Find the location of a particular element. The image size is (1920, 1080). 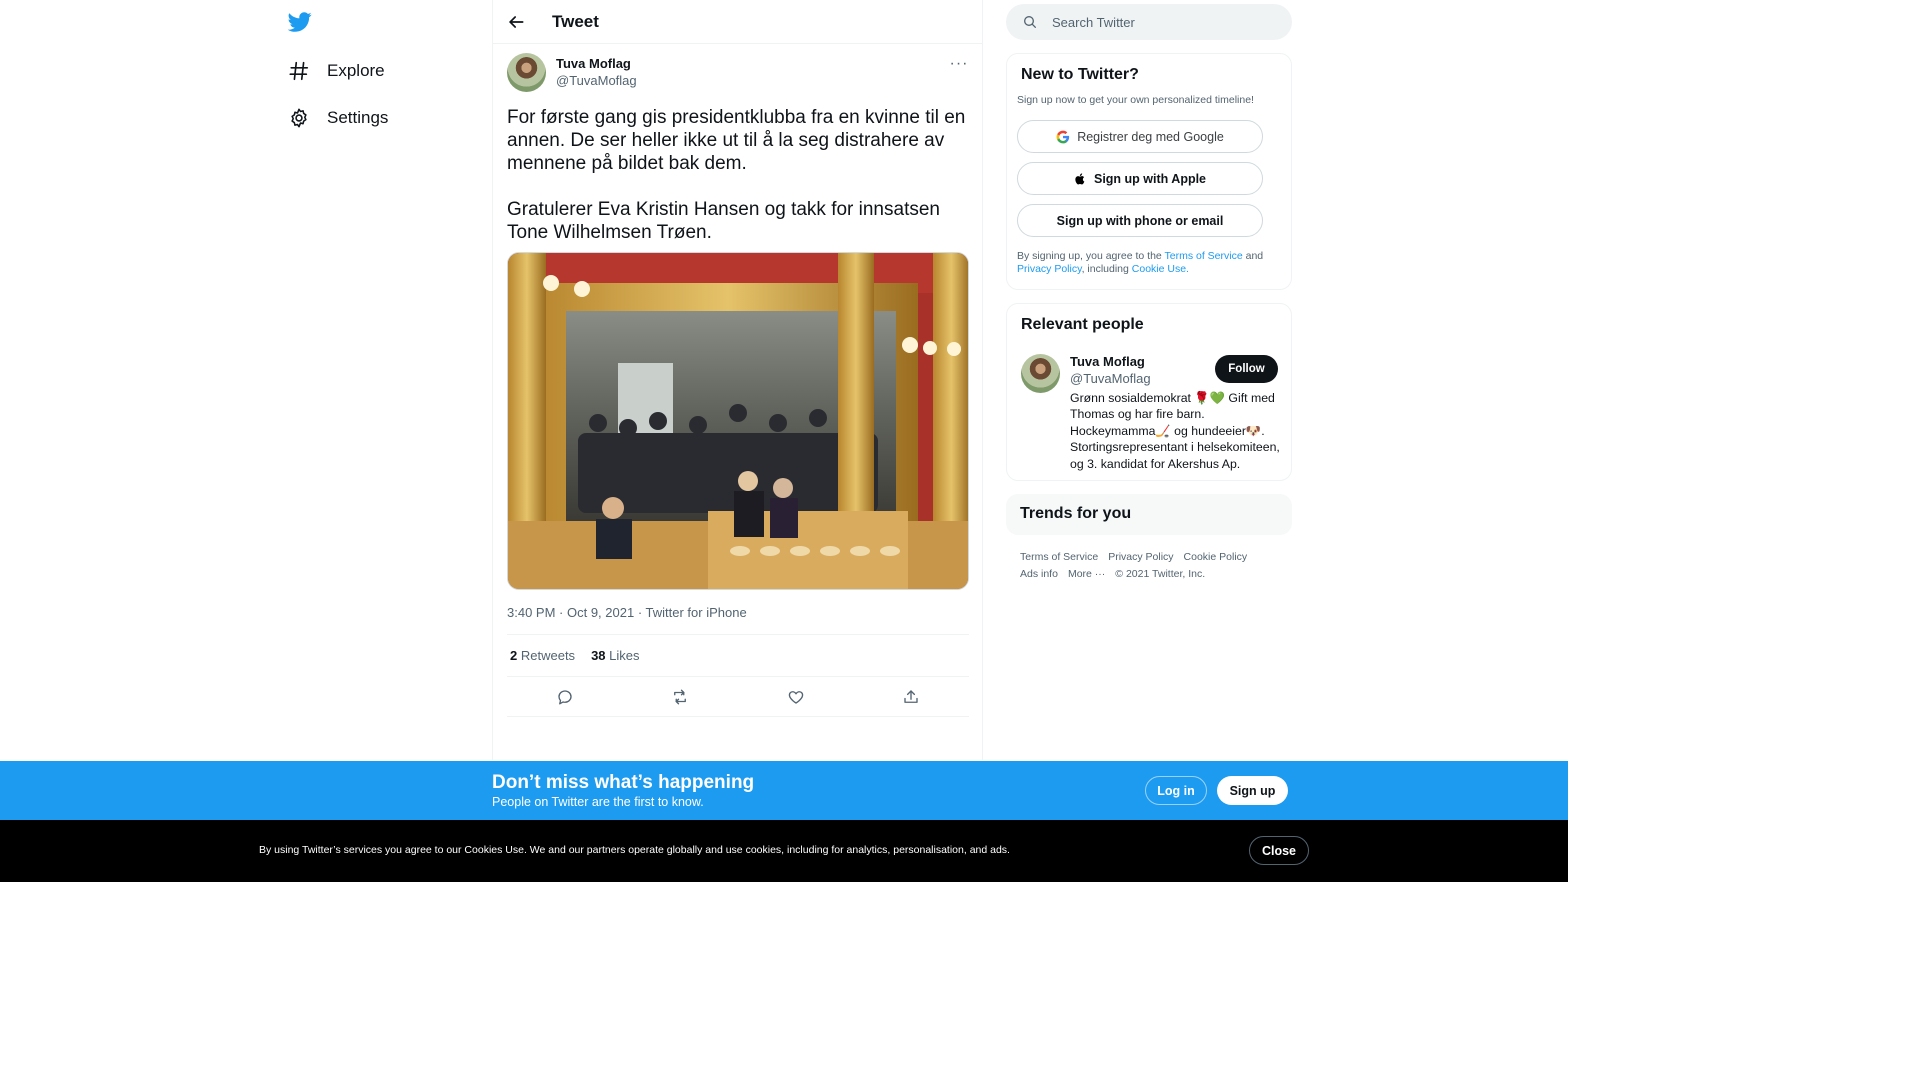

terms-and: and is located at coordinates (1254, 256).